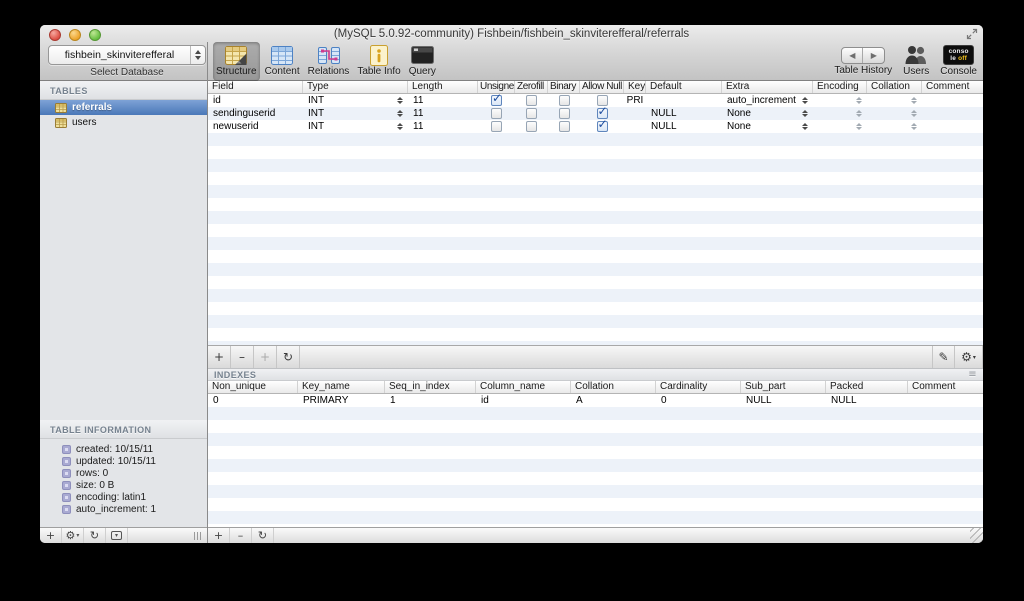 The width and height of the screenshot is (1024, 601). I want to click on cell-length: 11, so click(443, 113).